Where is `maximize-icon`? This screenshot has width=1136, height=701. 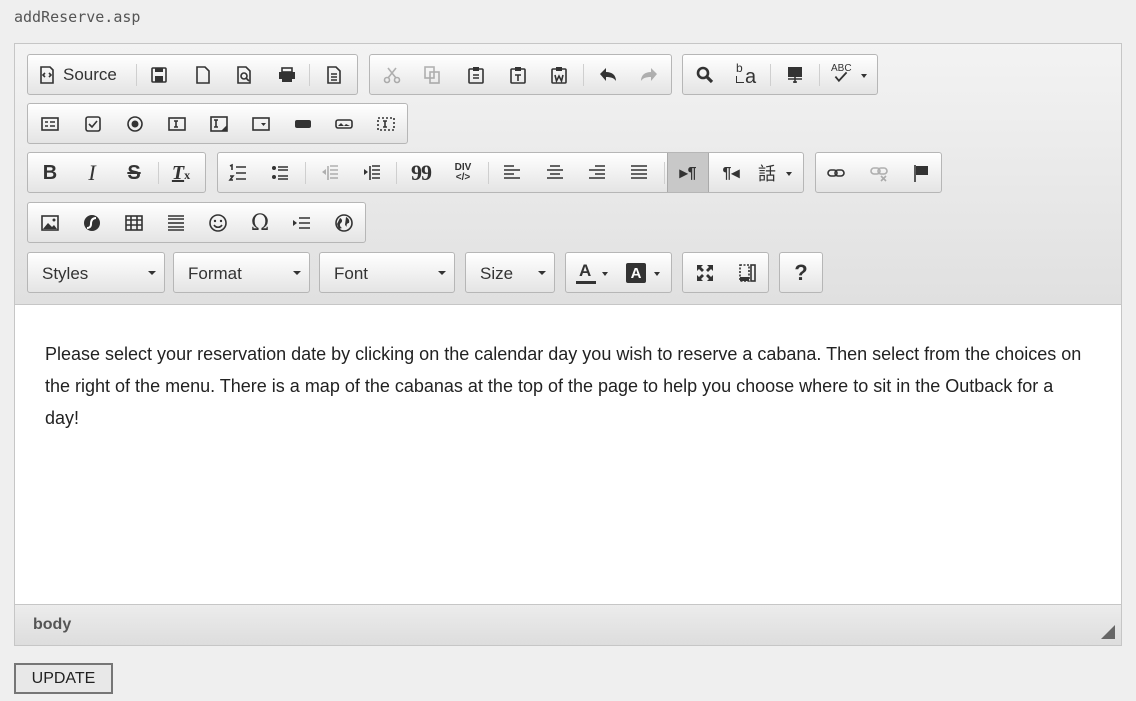
maximize-icon is located at coordinates (705, 273).